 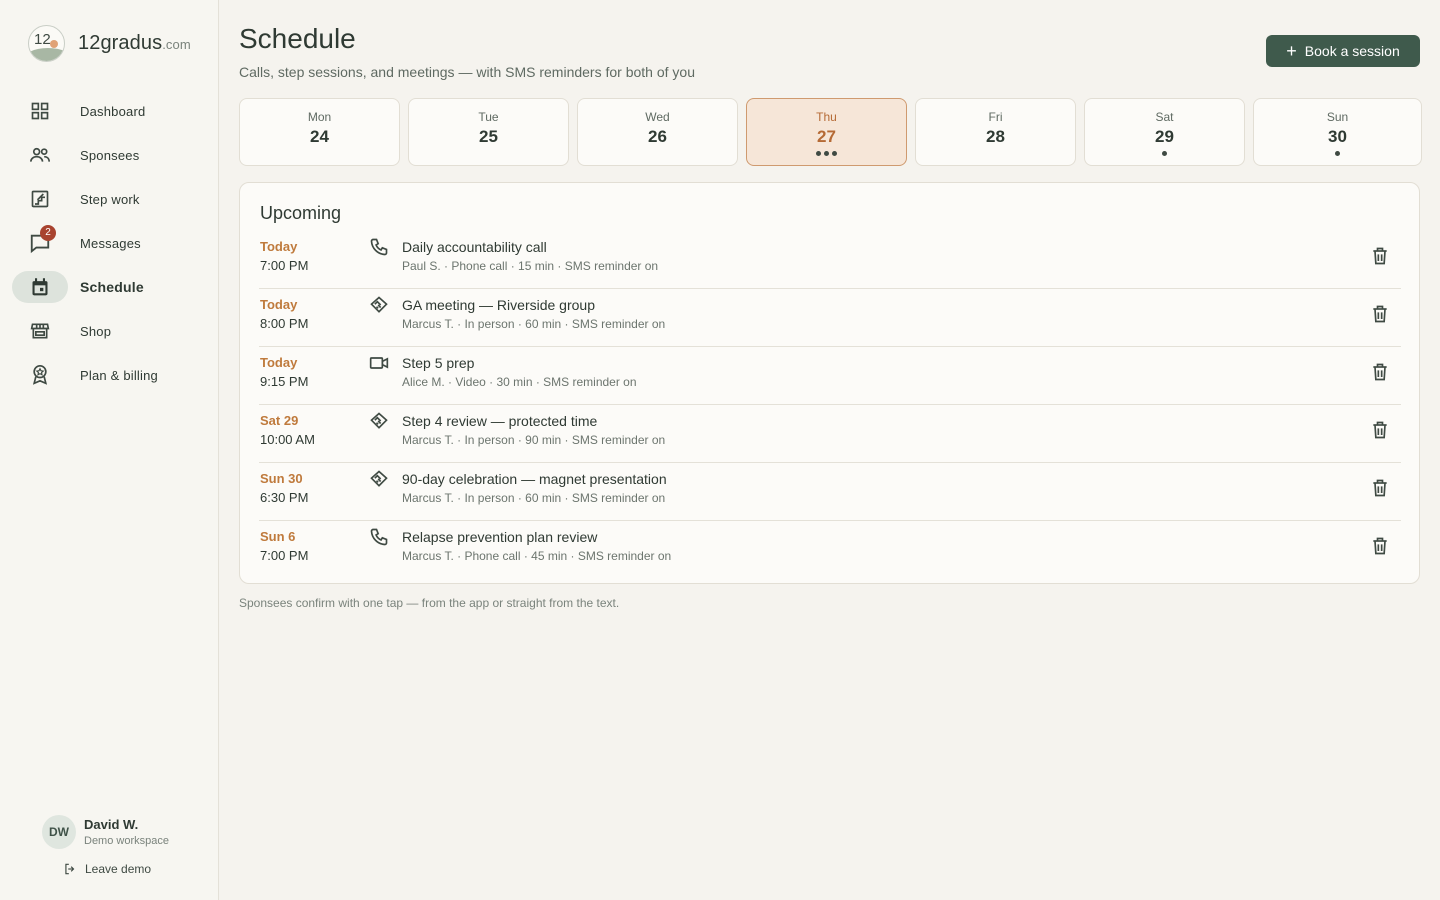 I want to click on session-time: 10:00 AM, so click(x=287, y=439).